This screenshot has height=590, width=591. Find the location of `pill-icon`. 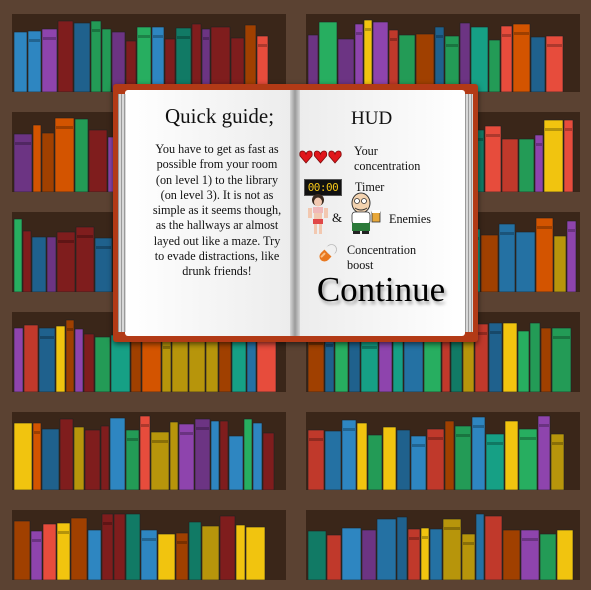

pill-icon is located at coordinates (328, 253).